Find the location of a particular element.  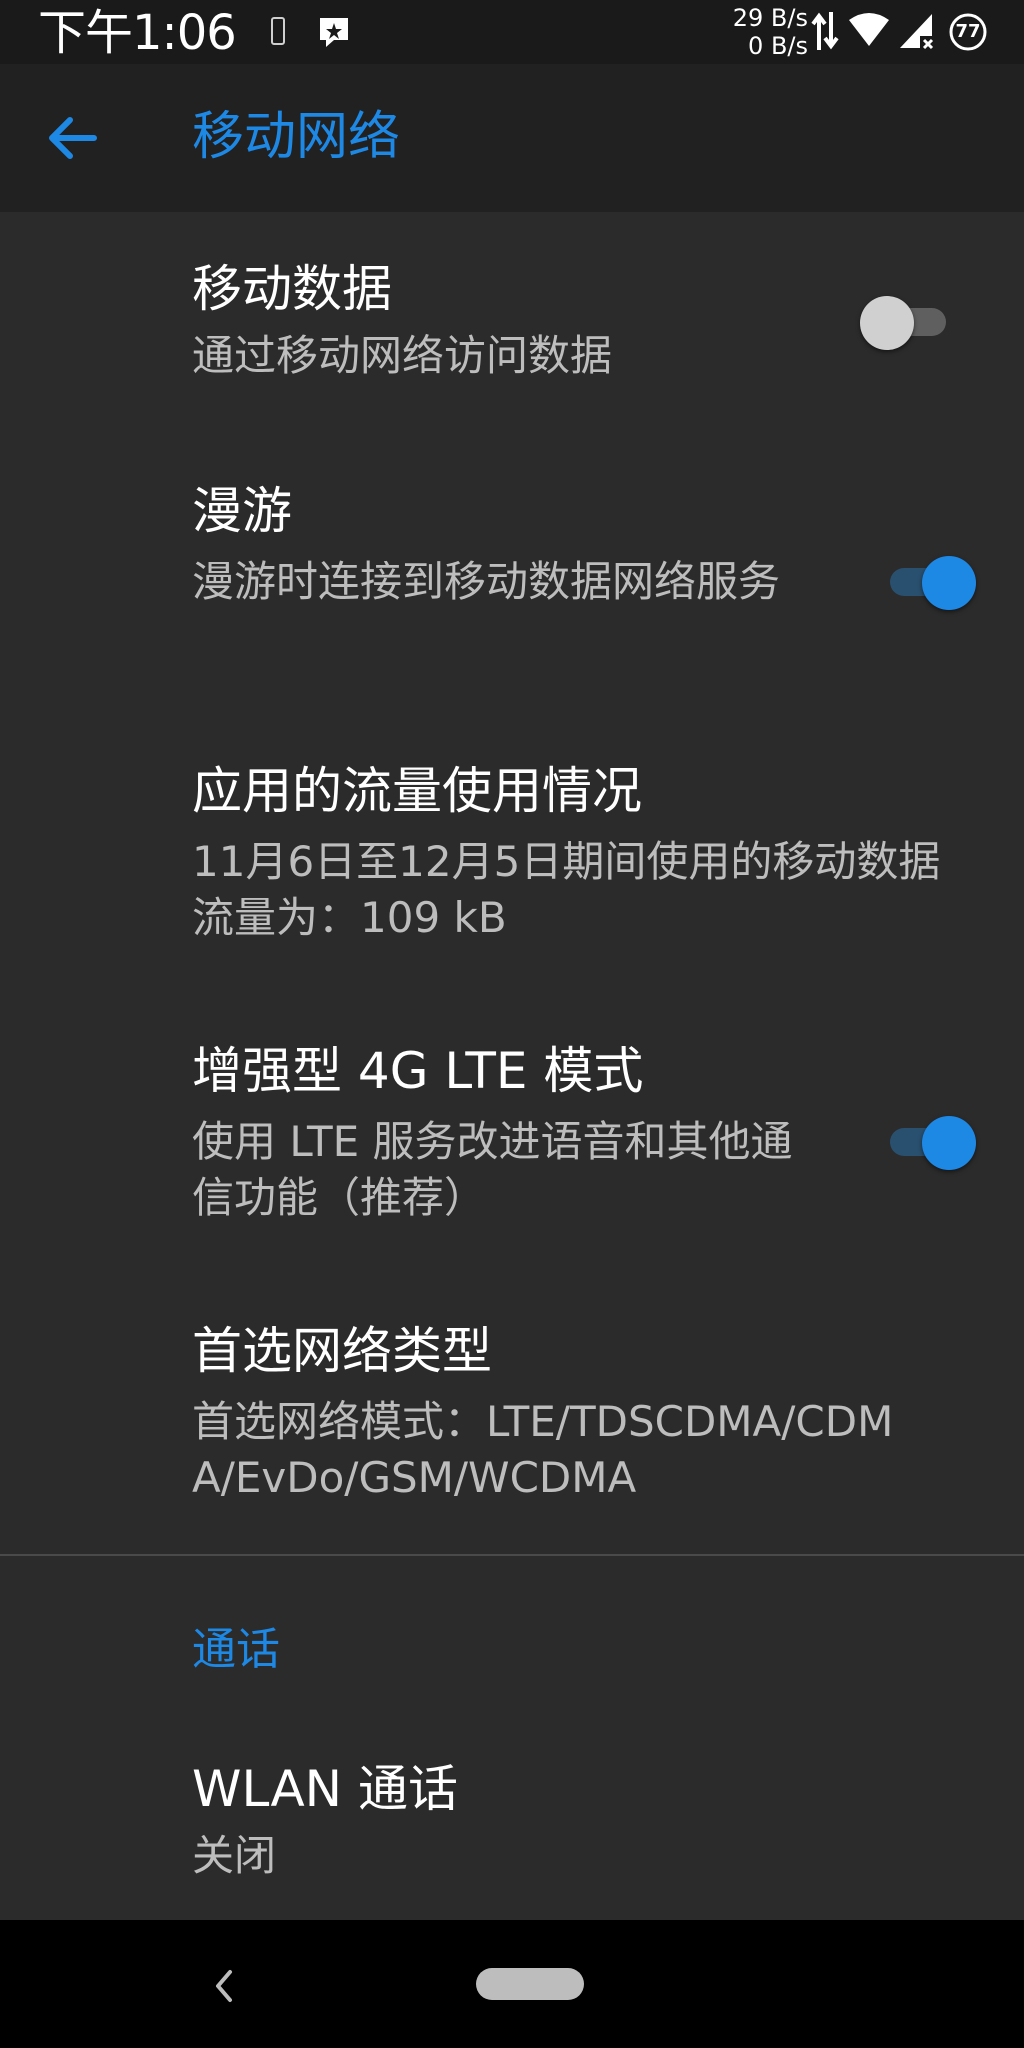

enhanced-4g-lte-switch is located at coordinates (928, 1140).